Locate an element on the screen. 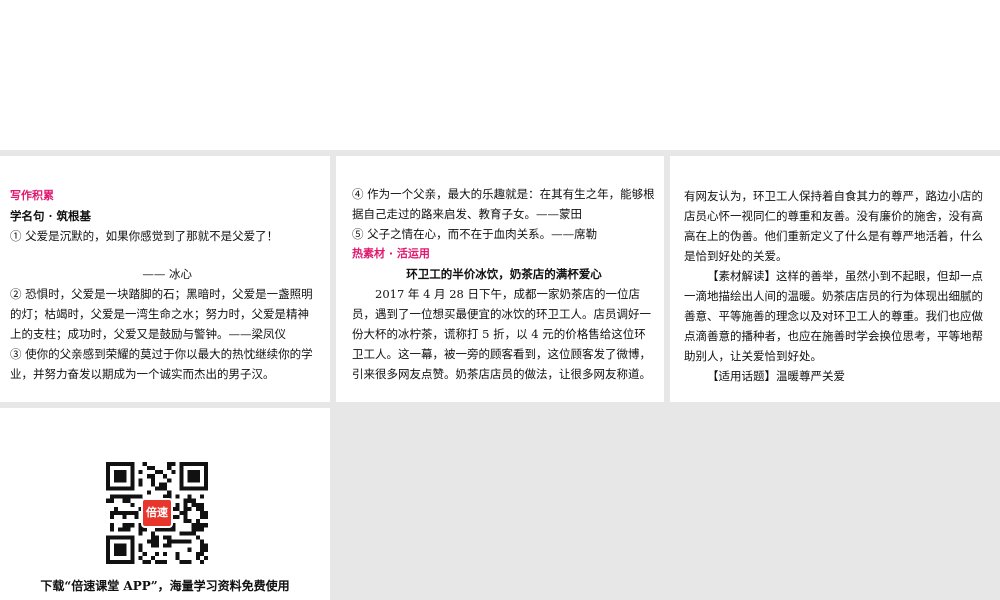 The image size is (1000, 600). app-logo-icon: 倍速 is located at coordinates (157, 513).